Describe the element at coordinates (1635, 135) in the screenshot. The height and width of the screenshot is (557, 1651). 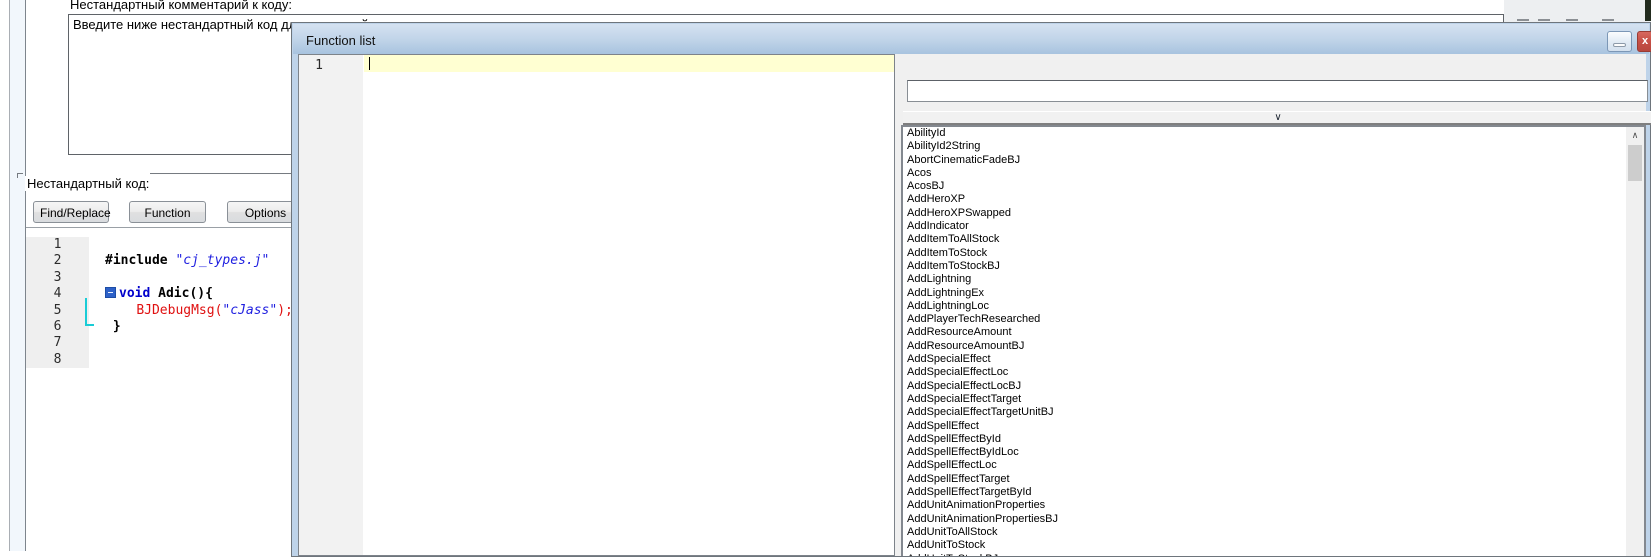
I see `scroll-up-icon: ∧` at that location.